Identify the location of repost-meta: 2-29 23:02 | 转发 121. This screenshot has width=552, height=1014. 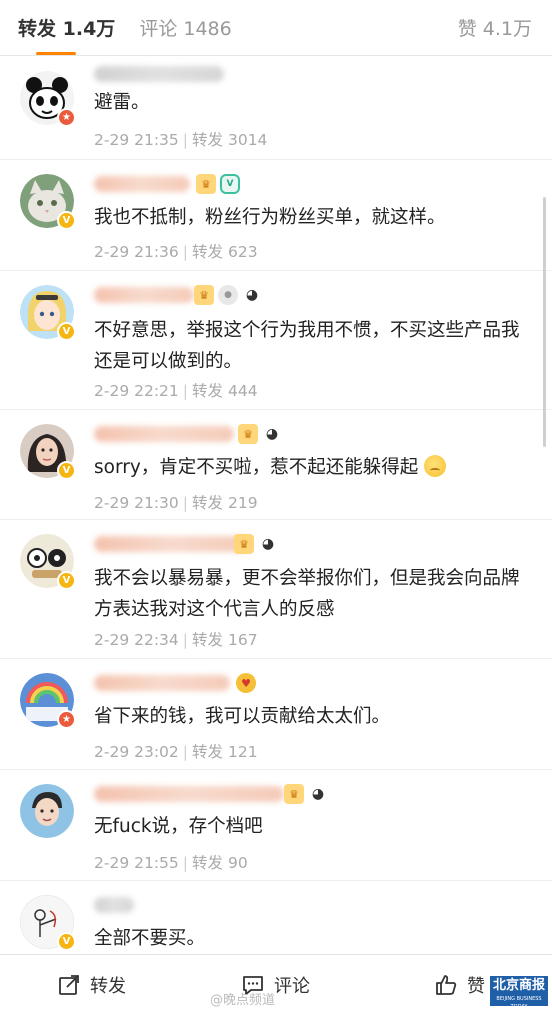
(176, 752).